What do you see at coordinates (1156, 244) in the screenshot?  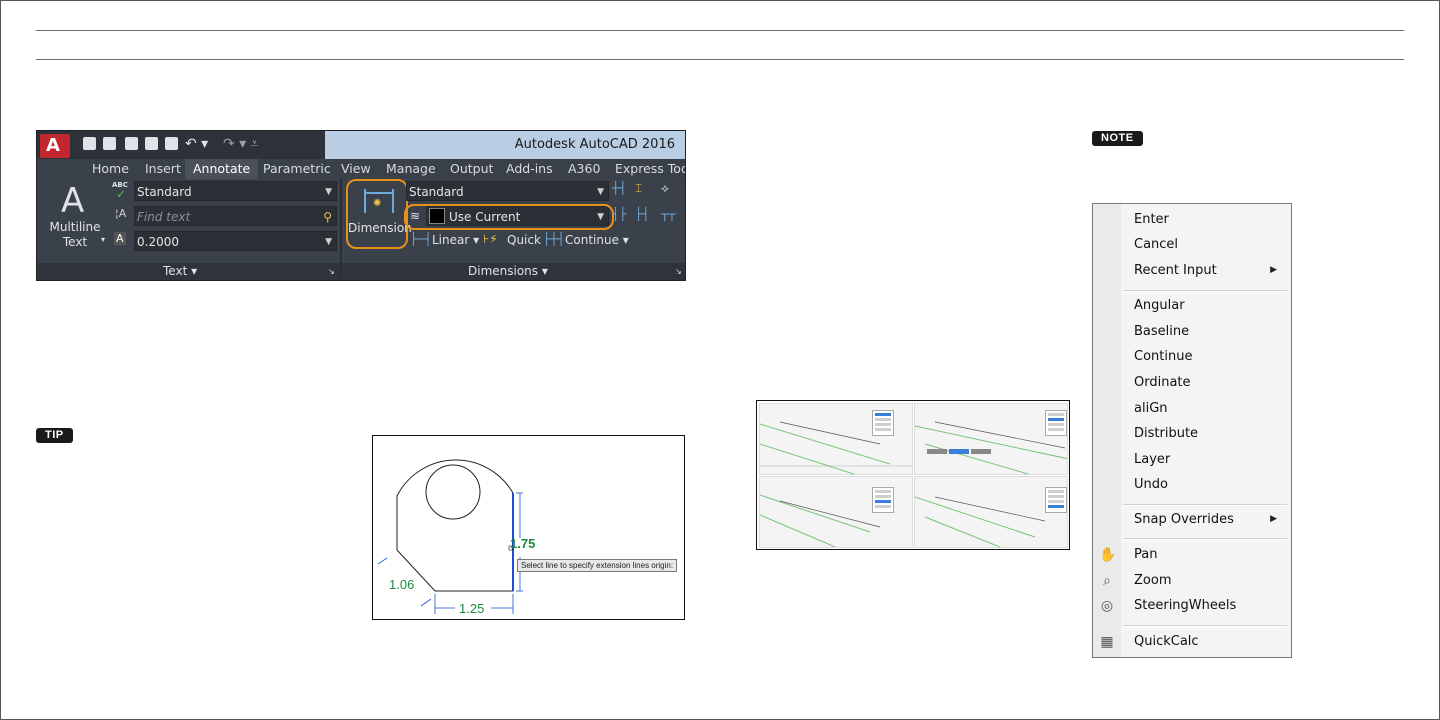 I see `menu-item-cancel: Cancel` at bounding box center [1156, 244].